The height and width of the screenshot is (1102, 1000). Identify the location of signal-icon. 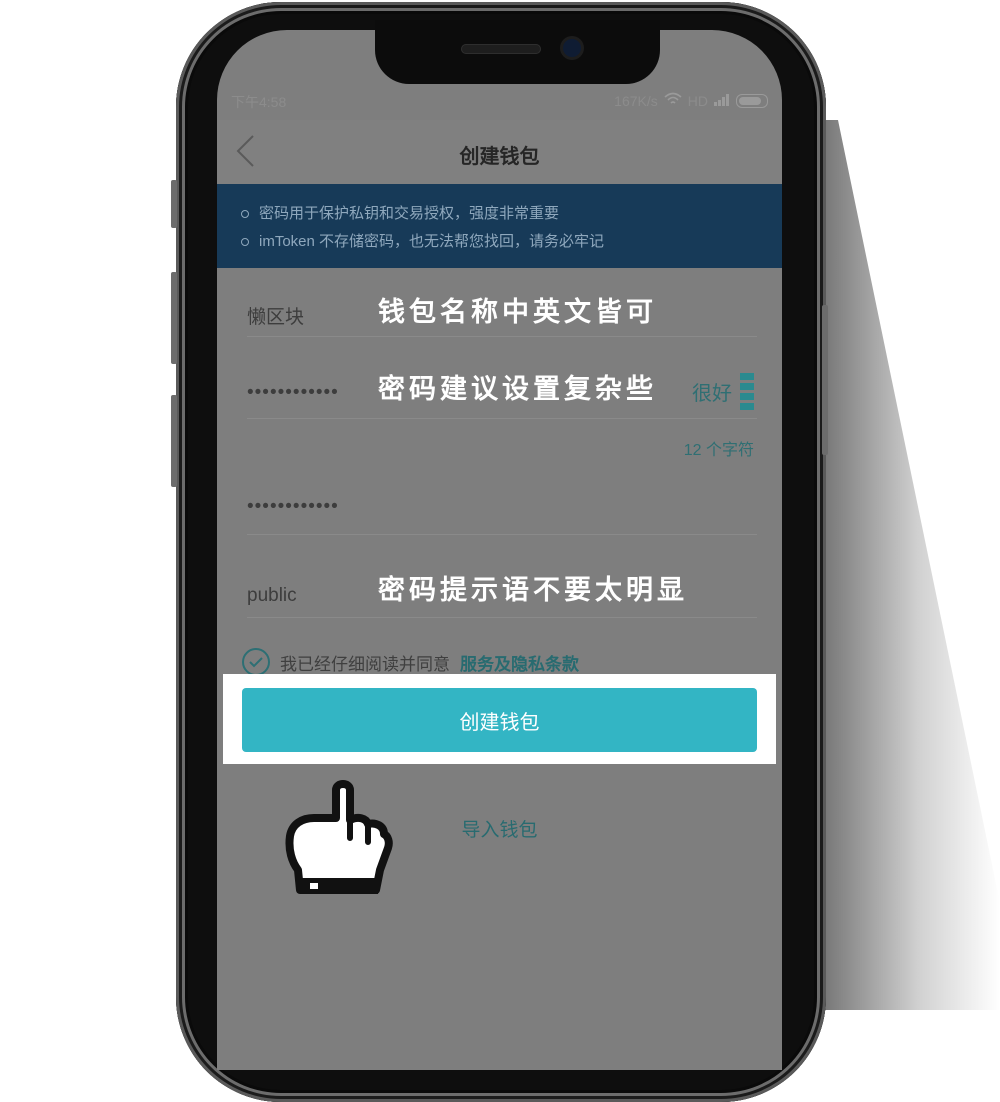
(722, 101).